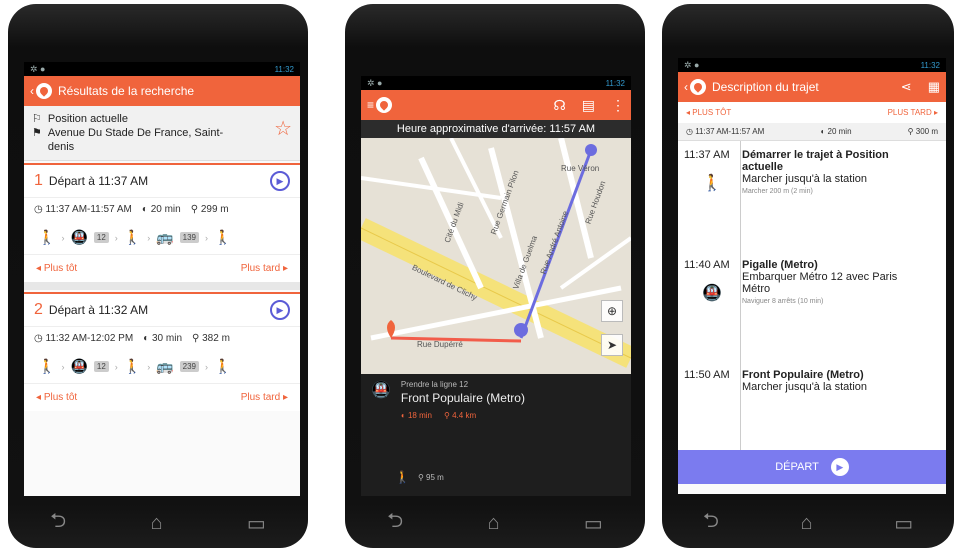 The width and height of the screenshot is (957, 551). Describe the element at coordinates (906, 87) in the screenshot. I see `share-icon: ⋖` at that location.